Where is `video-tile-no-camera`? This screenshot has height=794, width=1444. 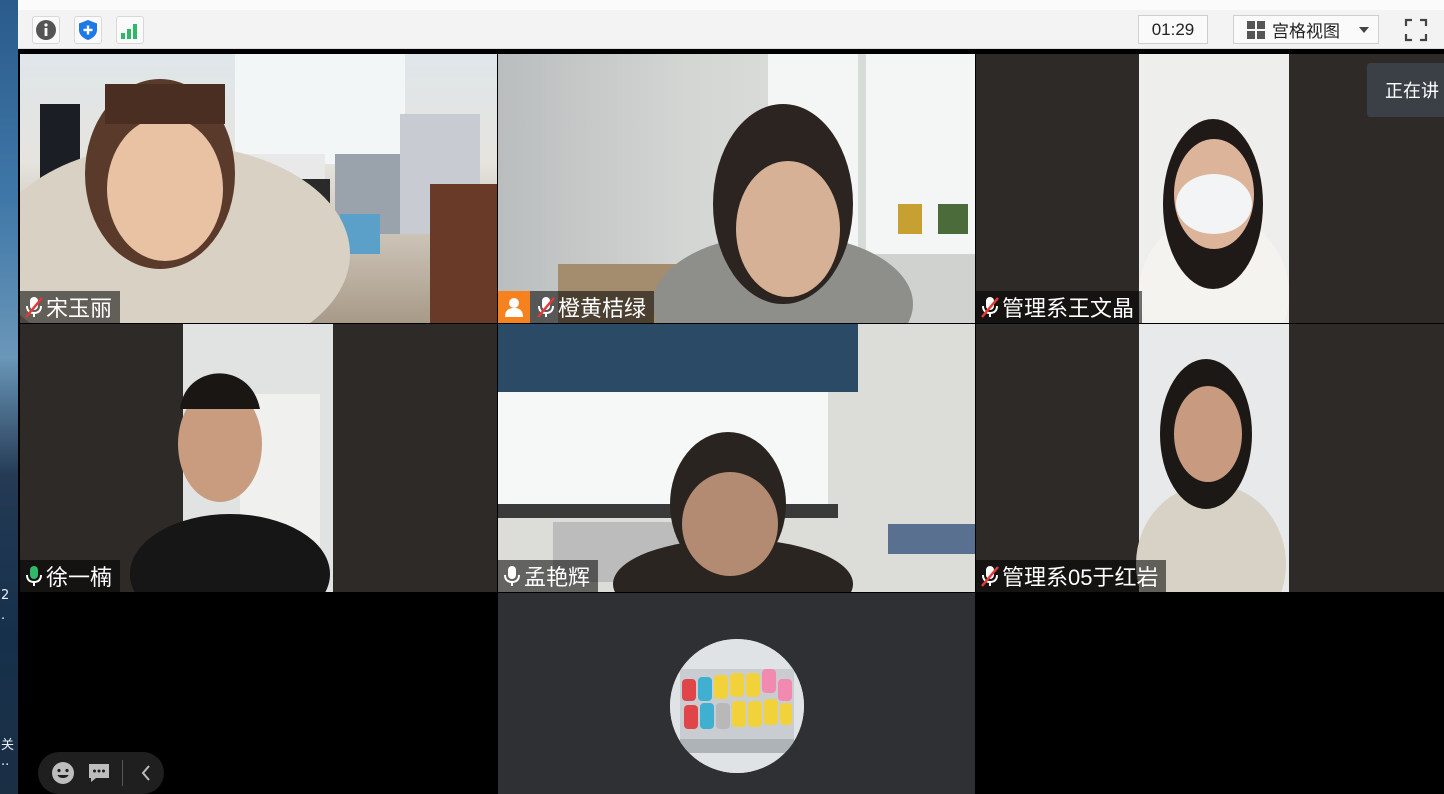
video-tile-no-camera is located at coordinates (736, 693).